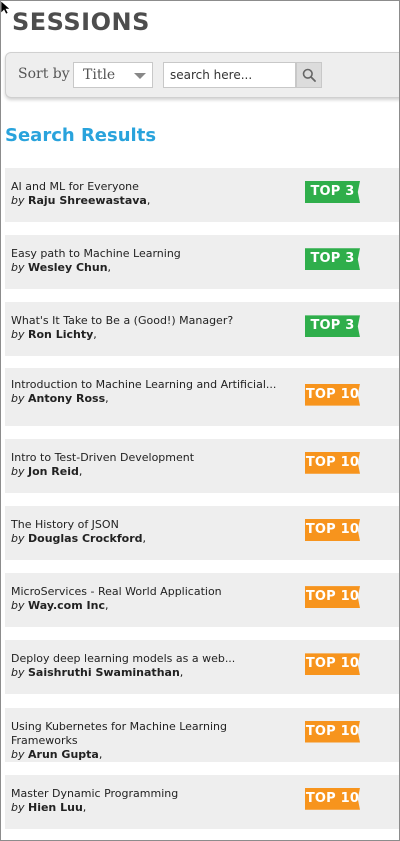  Describe the element at coordinates (146, 592) in the screenshot. I see `session-title: MicroServices - Real World Application` at that location.